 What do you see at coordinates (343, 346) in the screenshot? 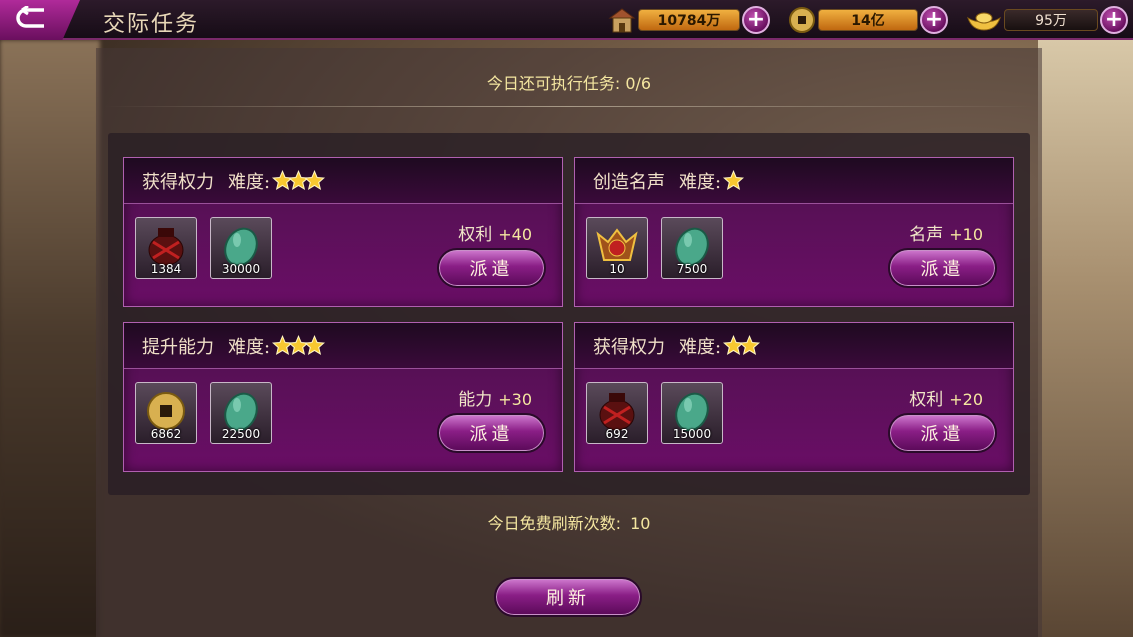
I see `task-header: 提升能力 难度:` at bounding box center [343, 346].